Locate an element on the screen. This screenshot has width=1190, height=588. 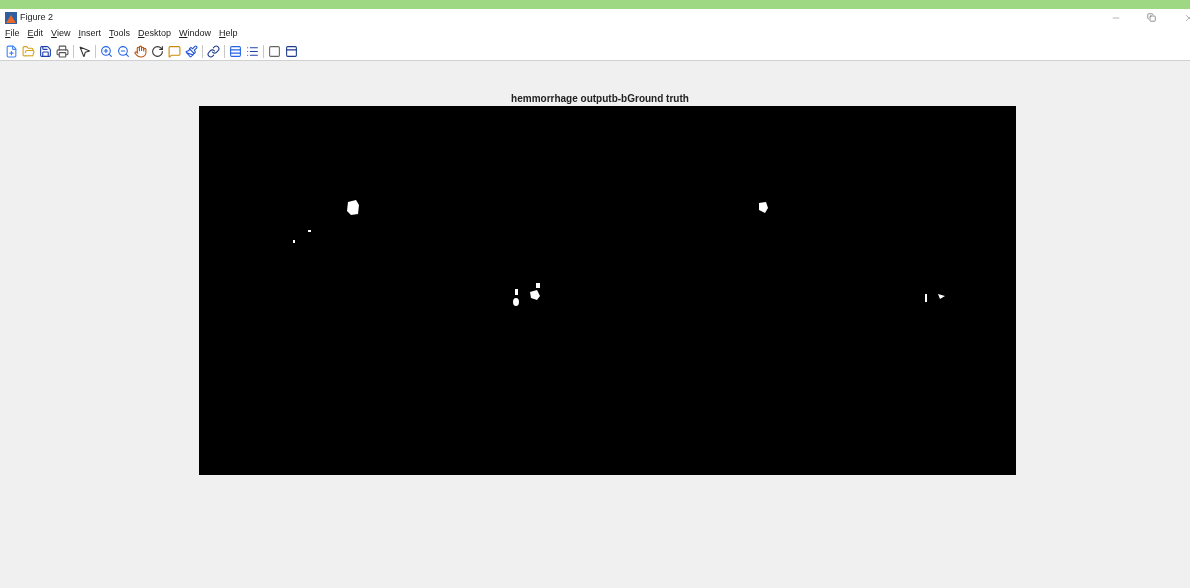
menu-item: Window is located at coordinates (195, 34).